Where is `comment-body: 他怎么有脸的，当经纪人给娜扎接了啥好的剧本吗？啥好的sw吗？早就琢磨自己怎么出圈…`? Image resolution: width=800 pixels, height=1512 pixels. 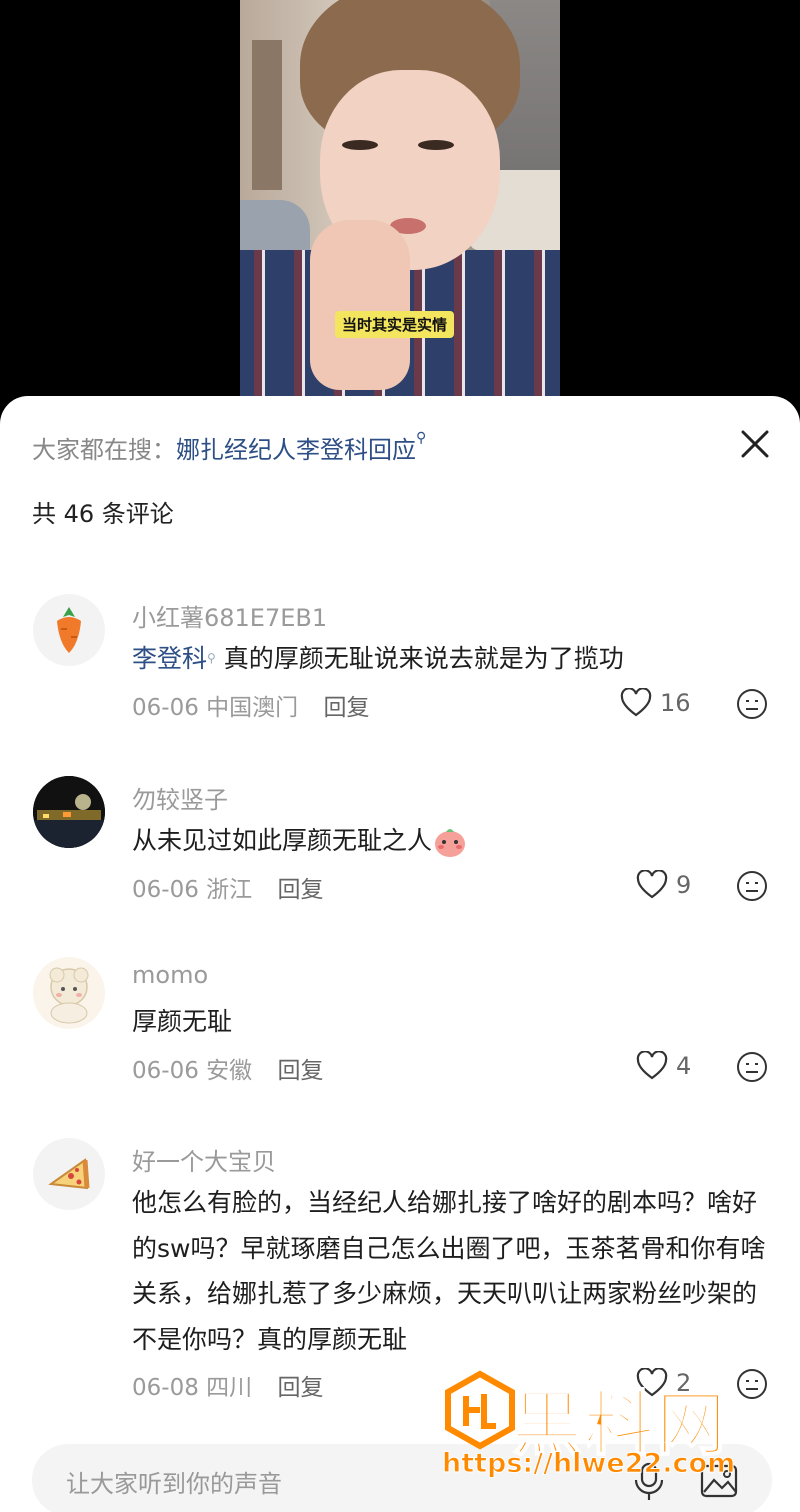 comment-body: 他怎么有脸的，当经纪人给娜扎接了啥好的剧本吗？啥好的sw吗？早就琢磨自己怎么出圈… is located at coordinates (449, 1271).